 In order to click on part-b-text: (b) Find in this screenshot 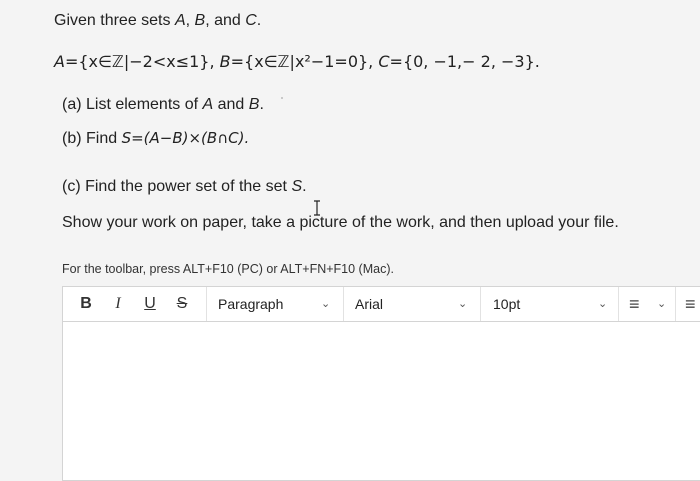, I will do `click(92, 138)`.